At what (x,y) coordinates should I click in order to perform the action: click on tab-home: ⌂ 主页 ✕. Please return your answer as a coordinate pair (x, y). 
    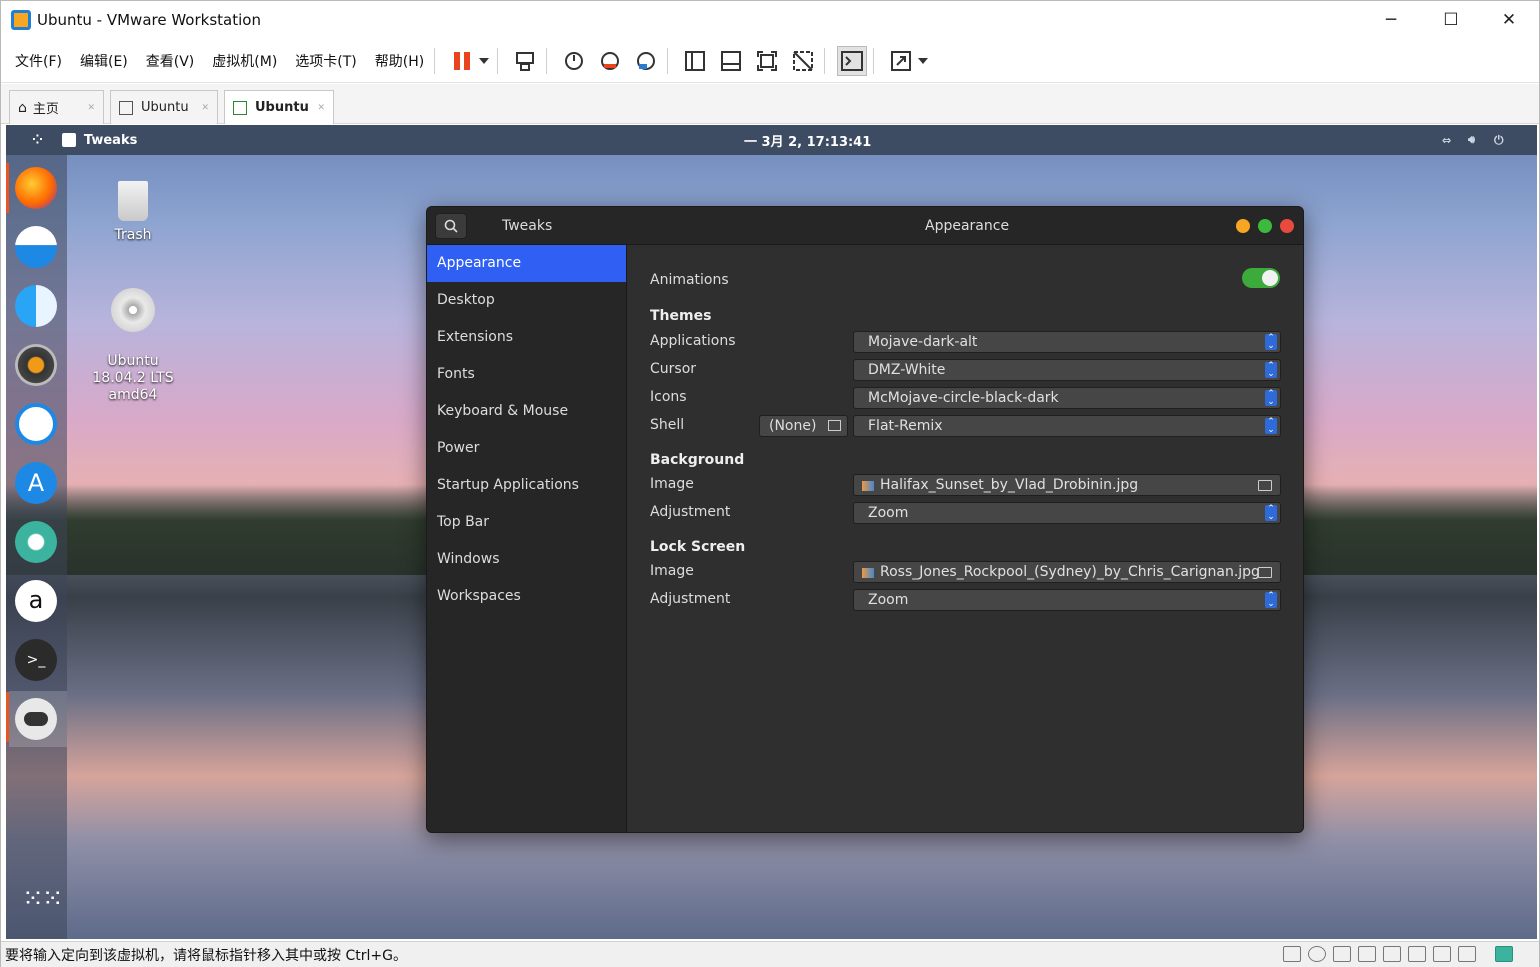
    Looking at the image, I should click on (56, 107).